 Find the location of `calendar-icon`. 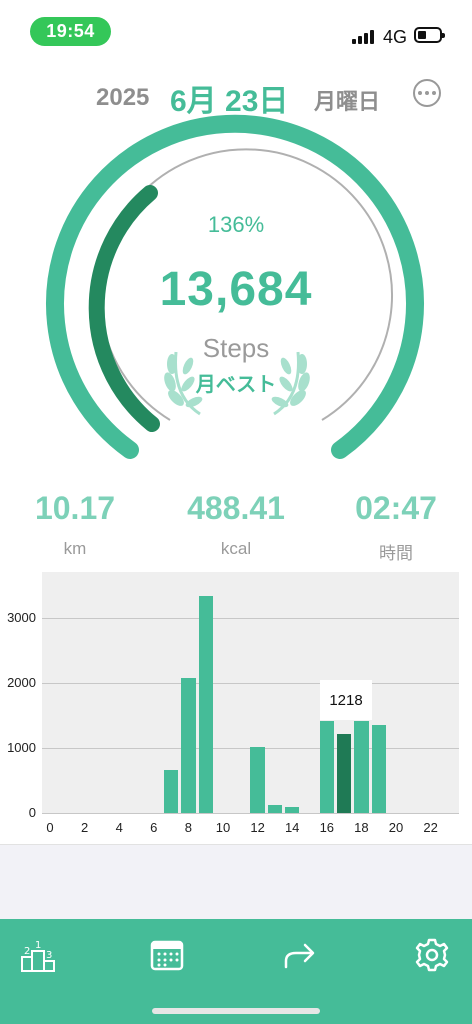

calendar-icon is located at coordinates (167, 955).